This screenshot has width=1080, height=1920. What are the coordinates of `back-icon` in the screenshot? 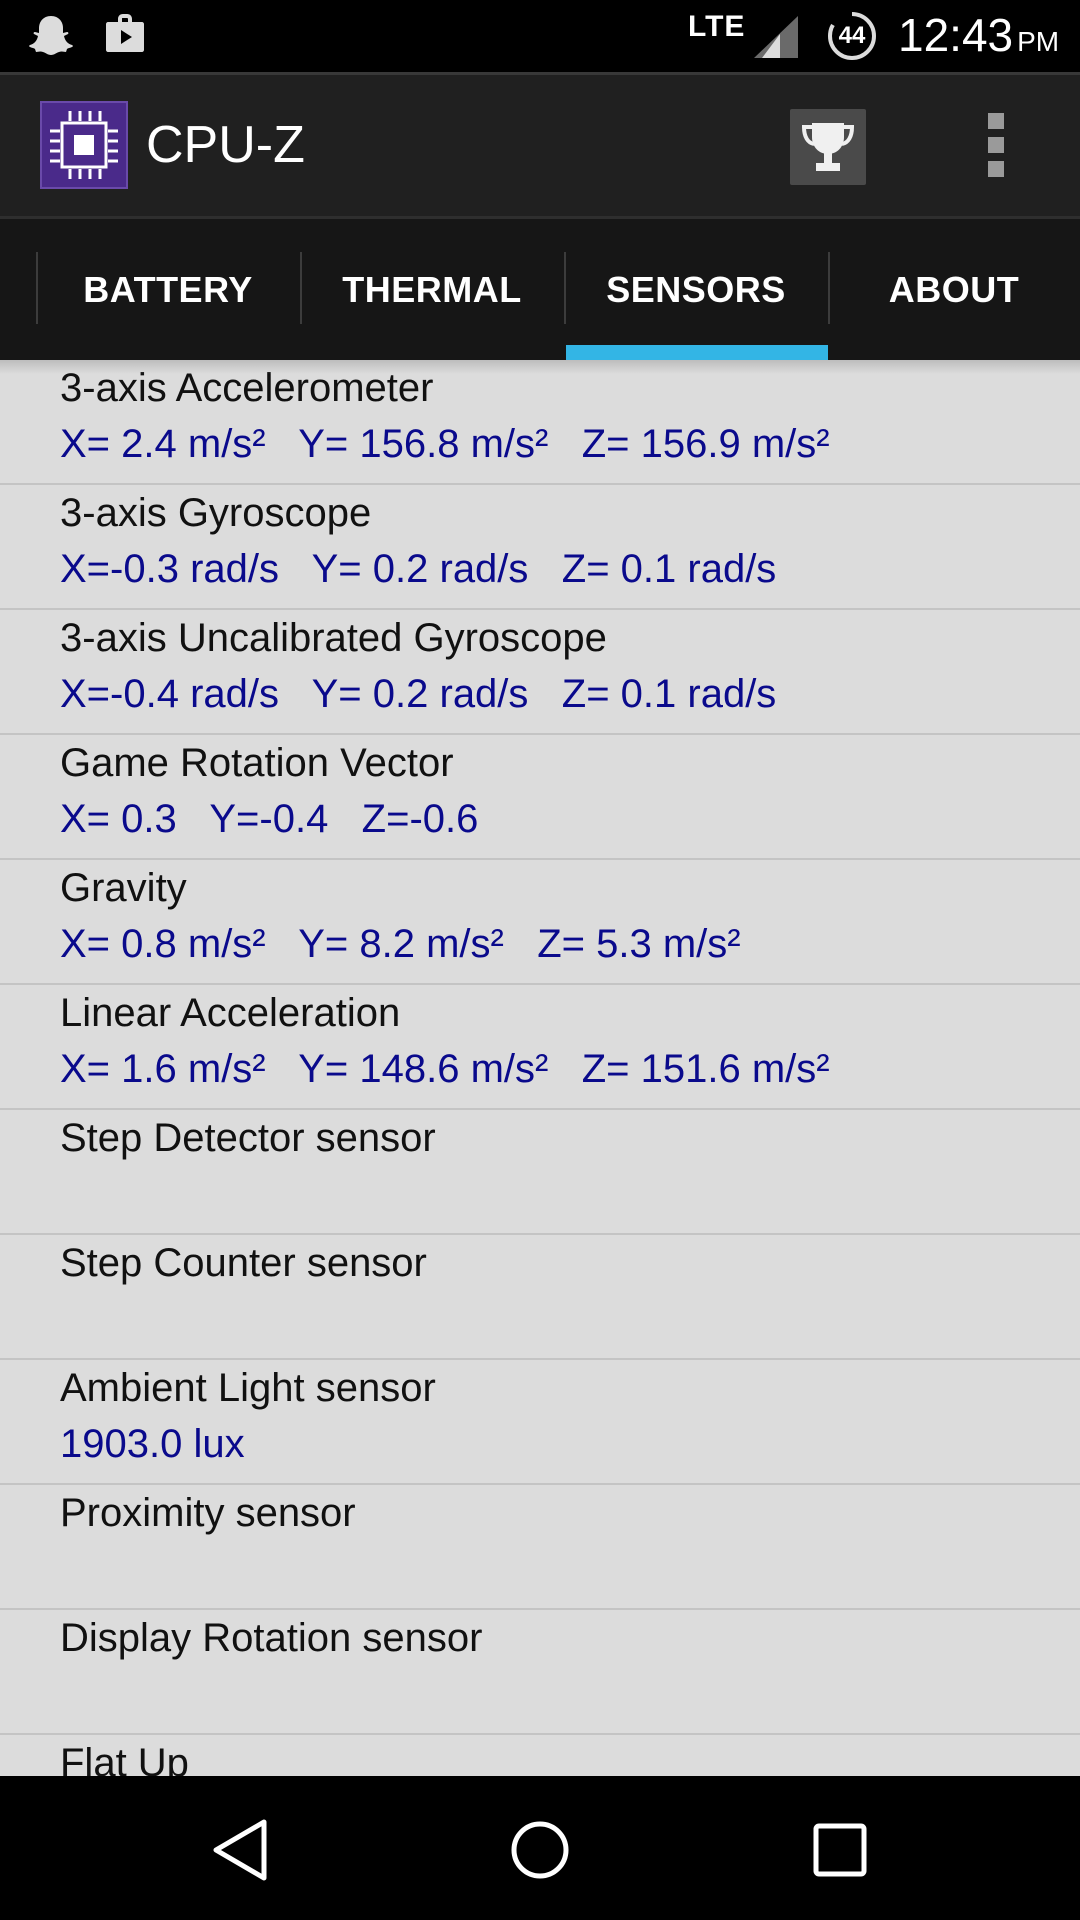 It's located at (242, 1850).